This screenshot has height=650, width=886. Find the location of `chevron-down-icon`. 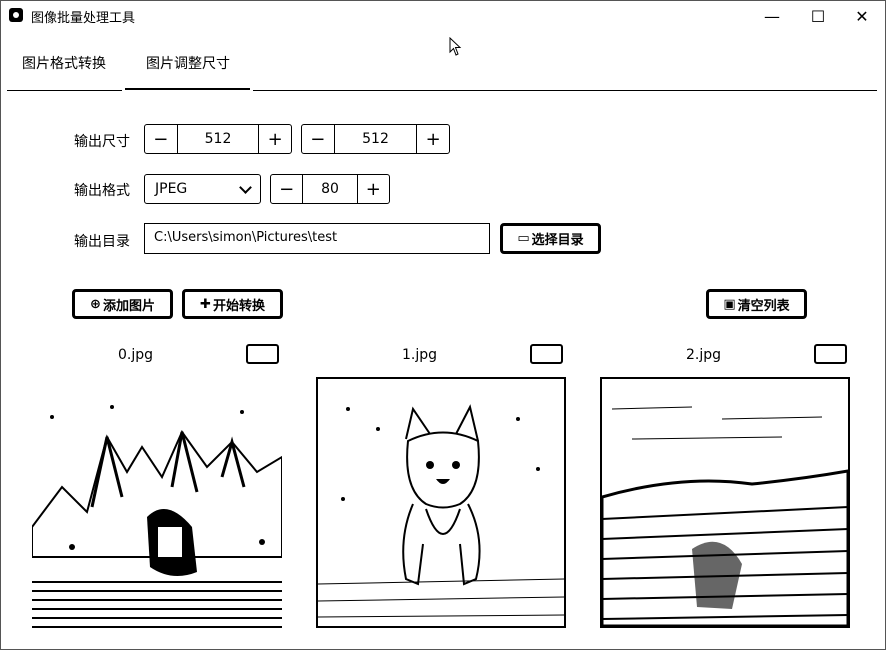

chevron-down-icon is located at coordinates (245, 187).